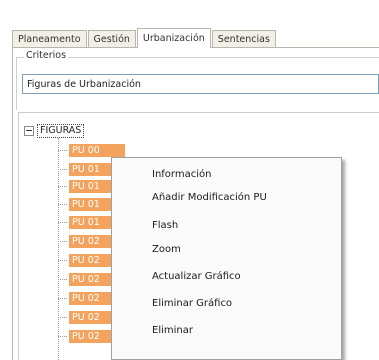 This screenshot has height=360, width=379. Describe the element at coordinates (111, 39) in the screenshot. I see `tab-gestion: Gestión` at that location.